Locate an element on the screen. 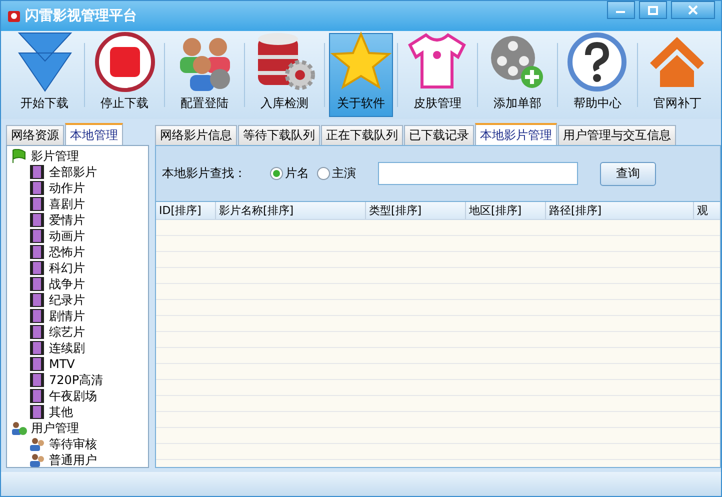 The width and height of the screenshot is (722, 497). users-icon is located at coordinates (19, 428).